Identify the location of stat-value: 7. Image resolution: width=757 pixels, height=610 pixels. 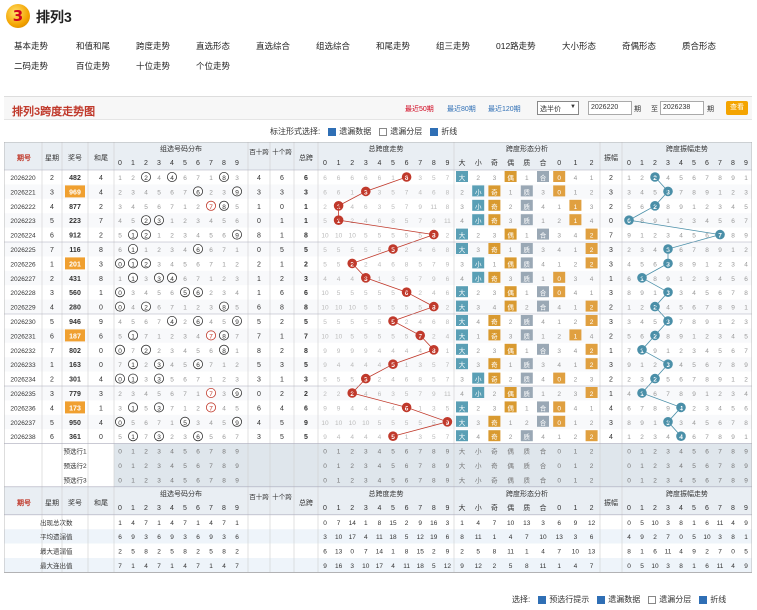
(159, 566).